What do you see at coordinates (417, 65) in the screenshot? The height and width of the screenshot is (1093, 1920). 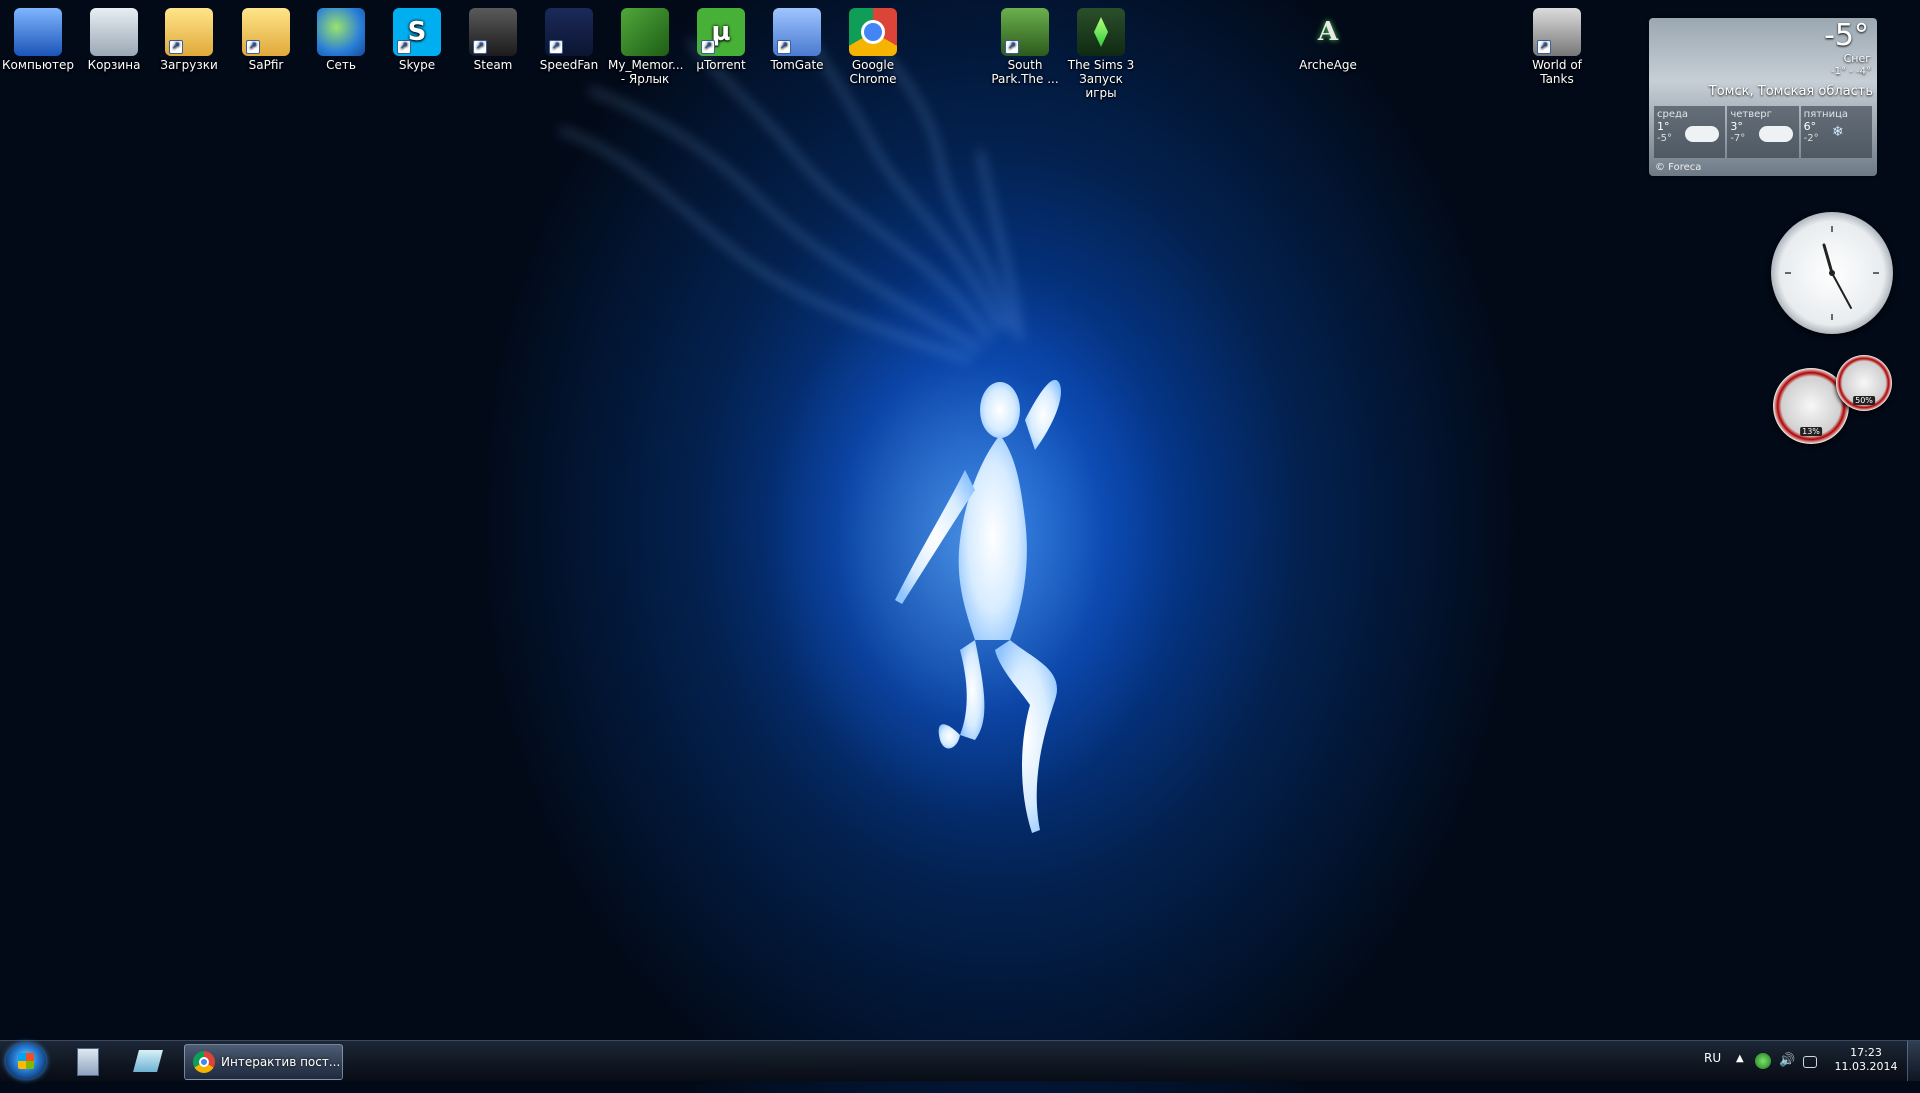 I see `icon-label: Skype` at bounding box center [417, 65].